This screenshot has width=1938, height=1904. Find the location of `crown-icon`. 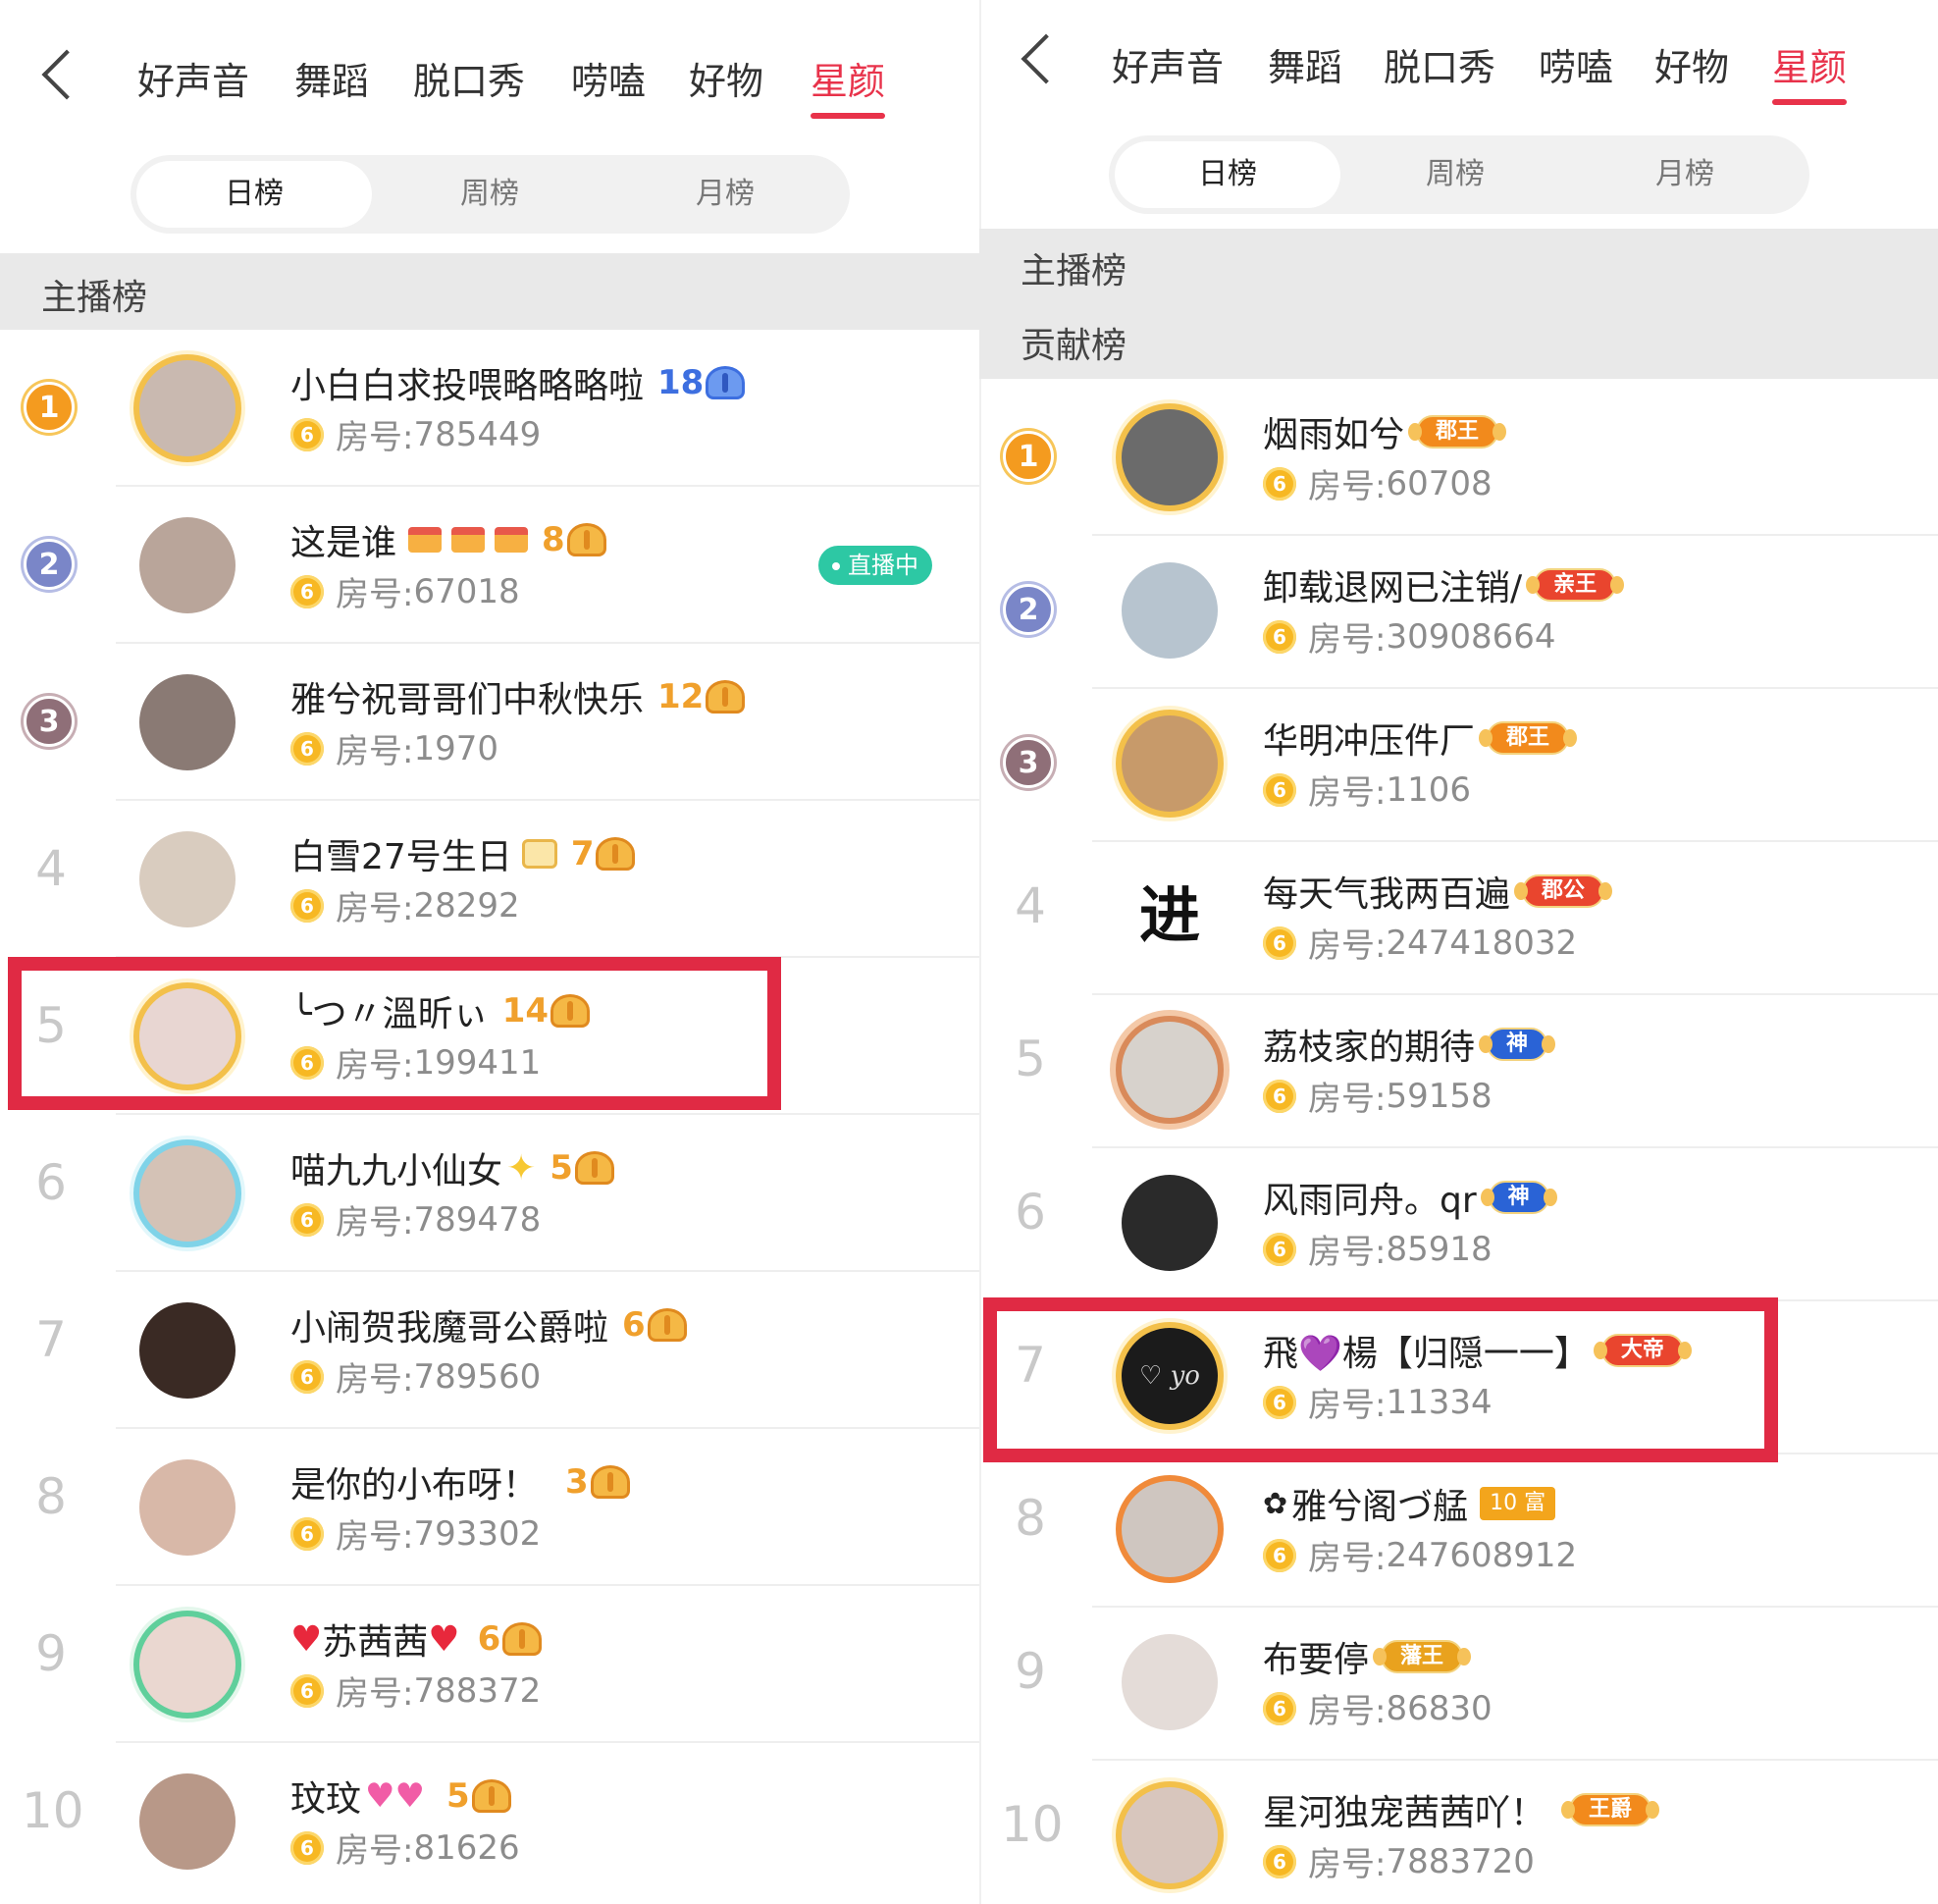

crown-icon is located at coordinates (571, 1011).